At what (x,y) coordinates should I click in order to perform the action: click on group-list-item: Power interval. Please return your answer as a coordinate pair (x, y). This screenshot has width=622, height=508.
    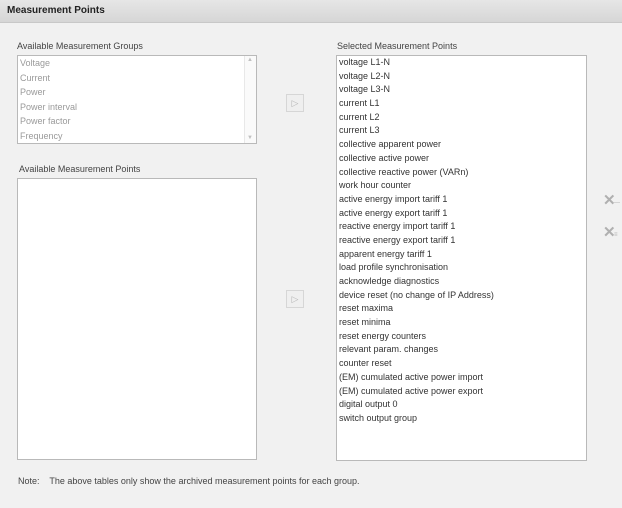
    Looking at the image, I should click on (137, 107).